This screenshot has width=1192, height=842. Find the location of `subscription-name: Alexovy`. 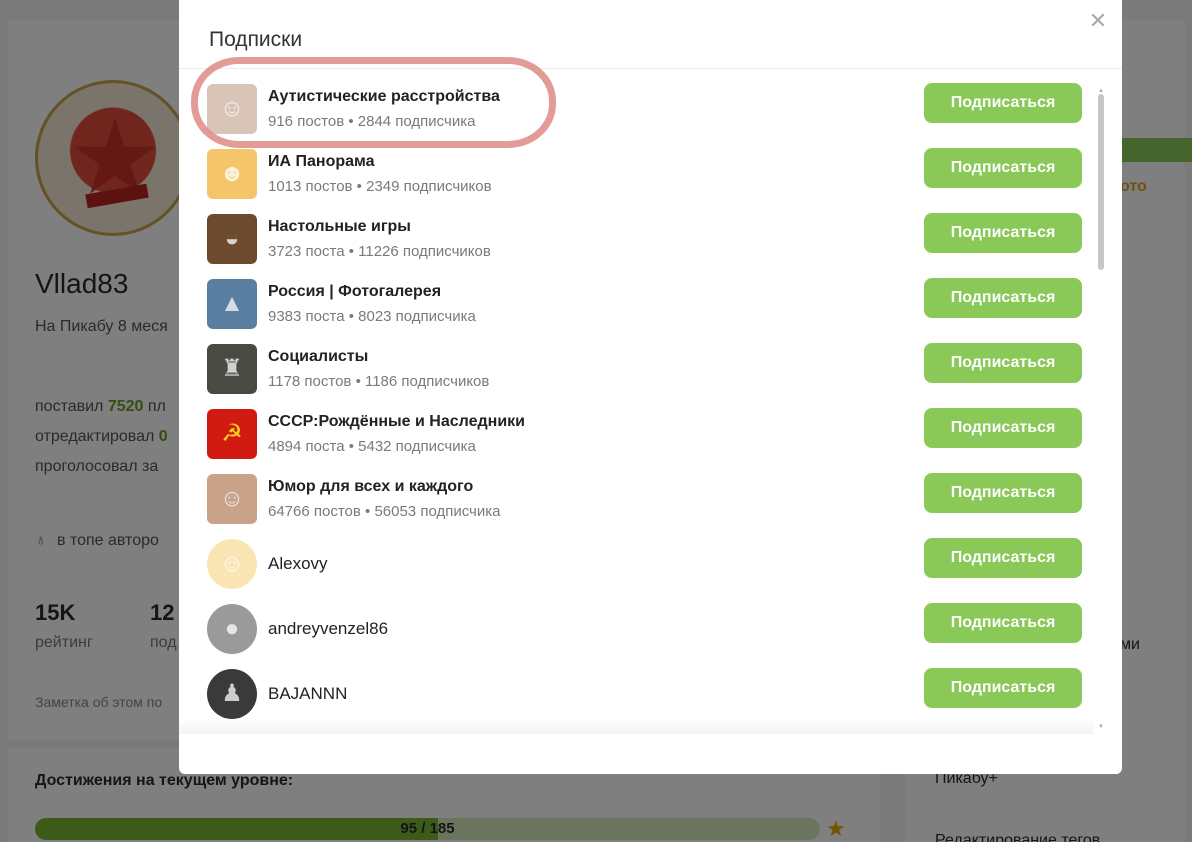

subscription-name: Alexovy is located at coordinates (298, 564).